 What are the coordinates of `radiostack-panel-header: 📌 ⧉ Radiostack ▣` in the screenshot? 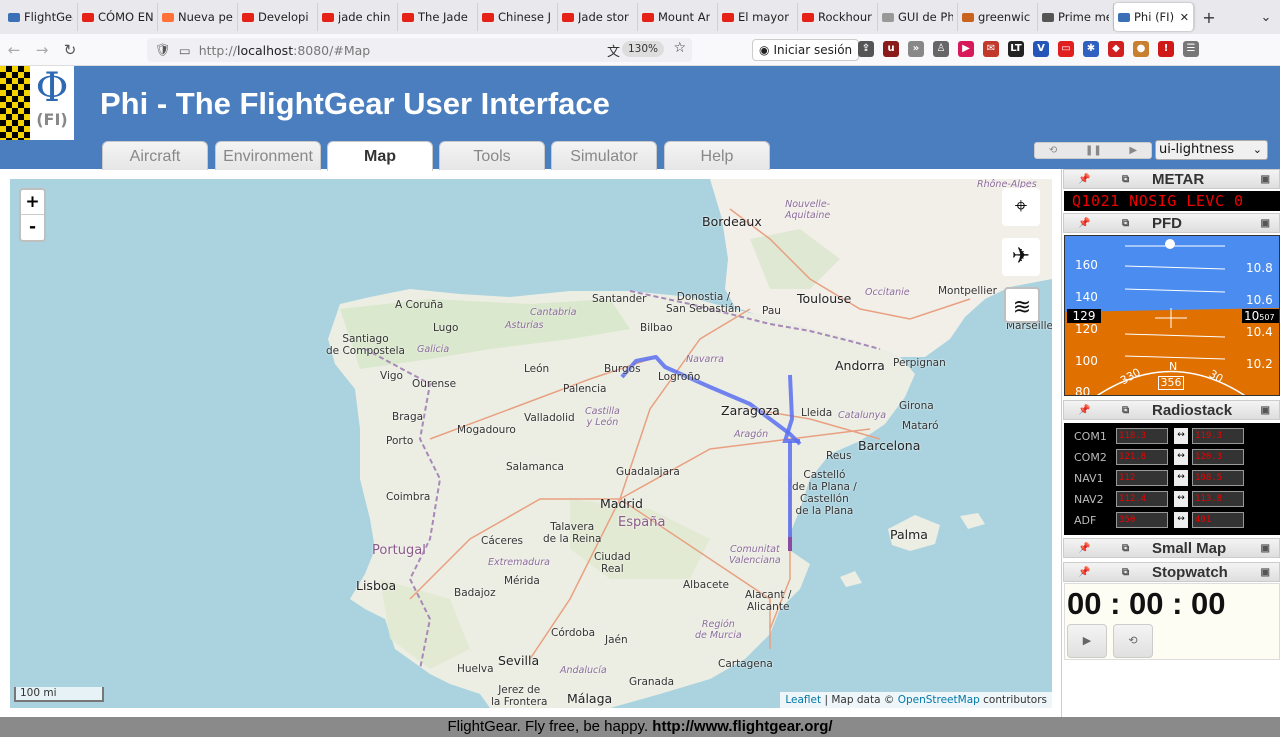 It's located at (1171, 410).